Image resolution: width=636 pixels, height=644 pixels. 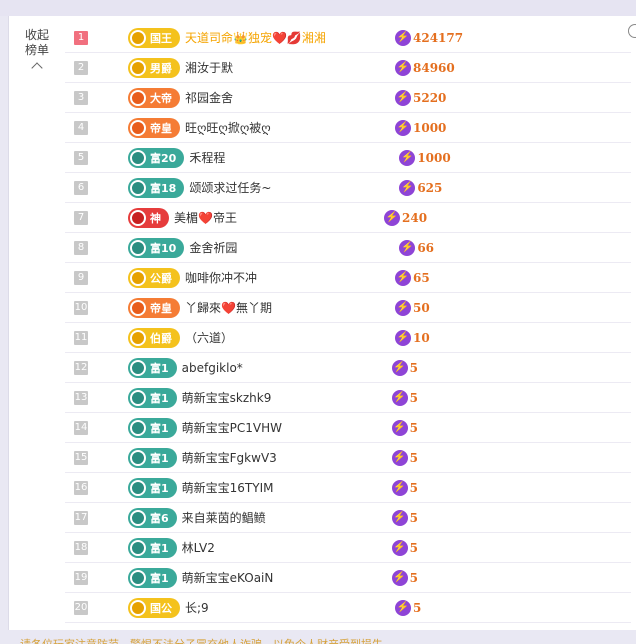 What do you see at coordinates (161, 278) in the screenshot?
I see `badge-label: 公爵` at bounding box center [161, 278].